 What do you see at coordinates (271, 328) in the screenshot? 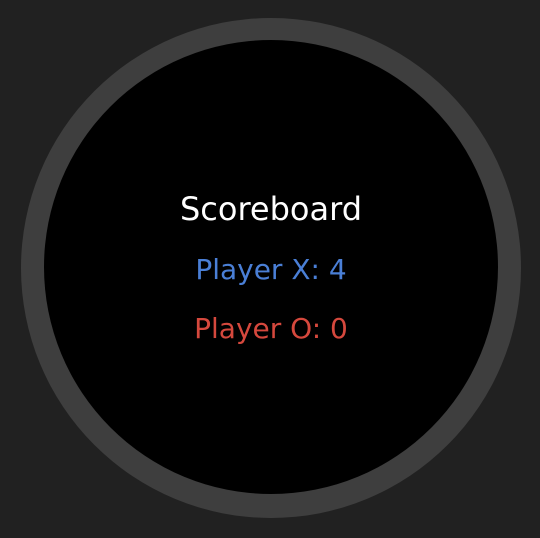
I see `player-o-score: Player O: 0` at bounding box center [271, 328].